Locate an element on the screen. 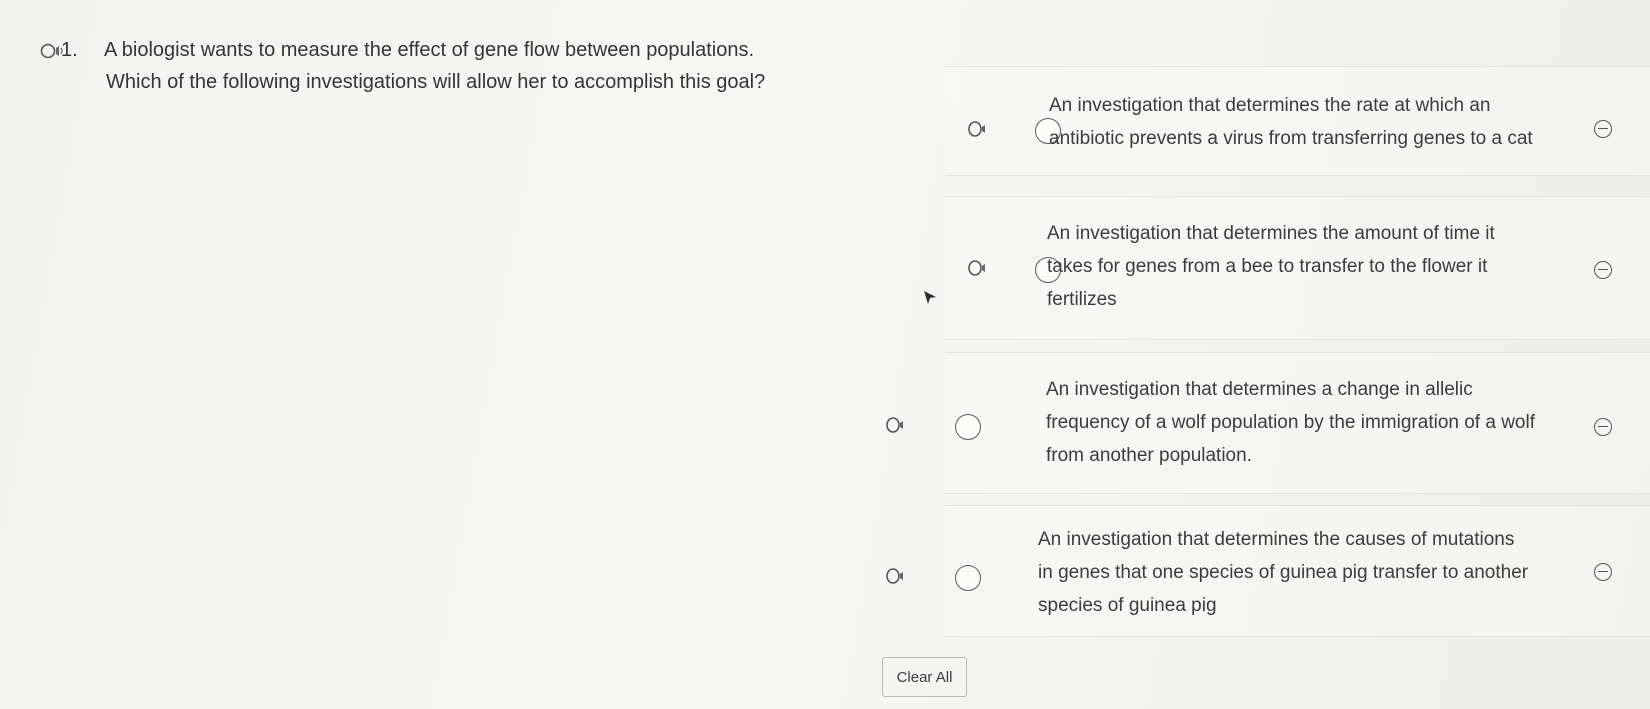 Image resolution: width=1650 pixels, height=709 pixels. arrow-cursor-icon is located at coordinates (931, 298).